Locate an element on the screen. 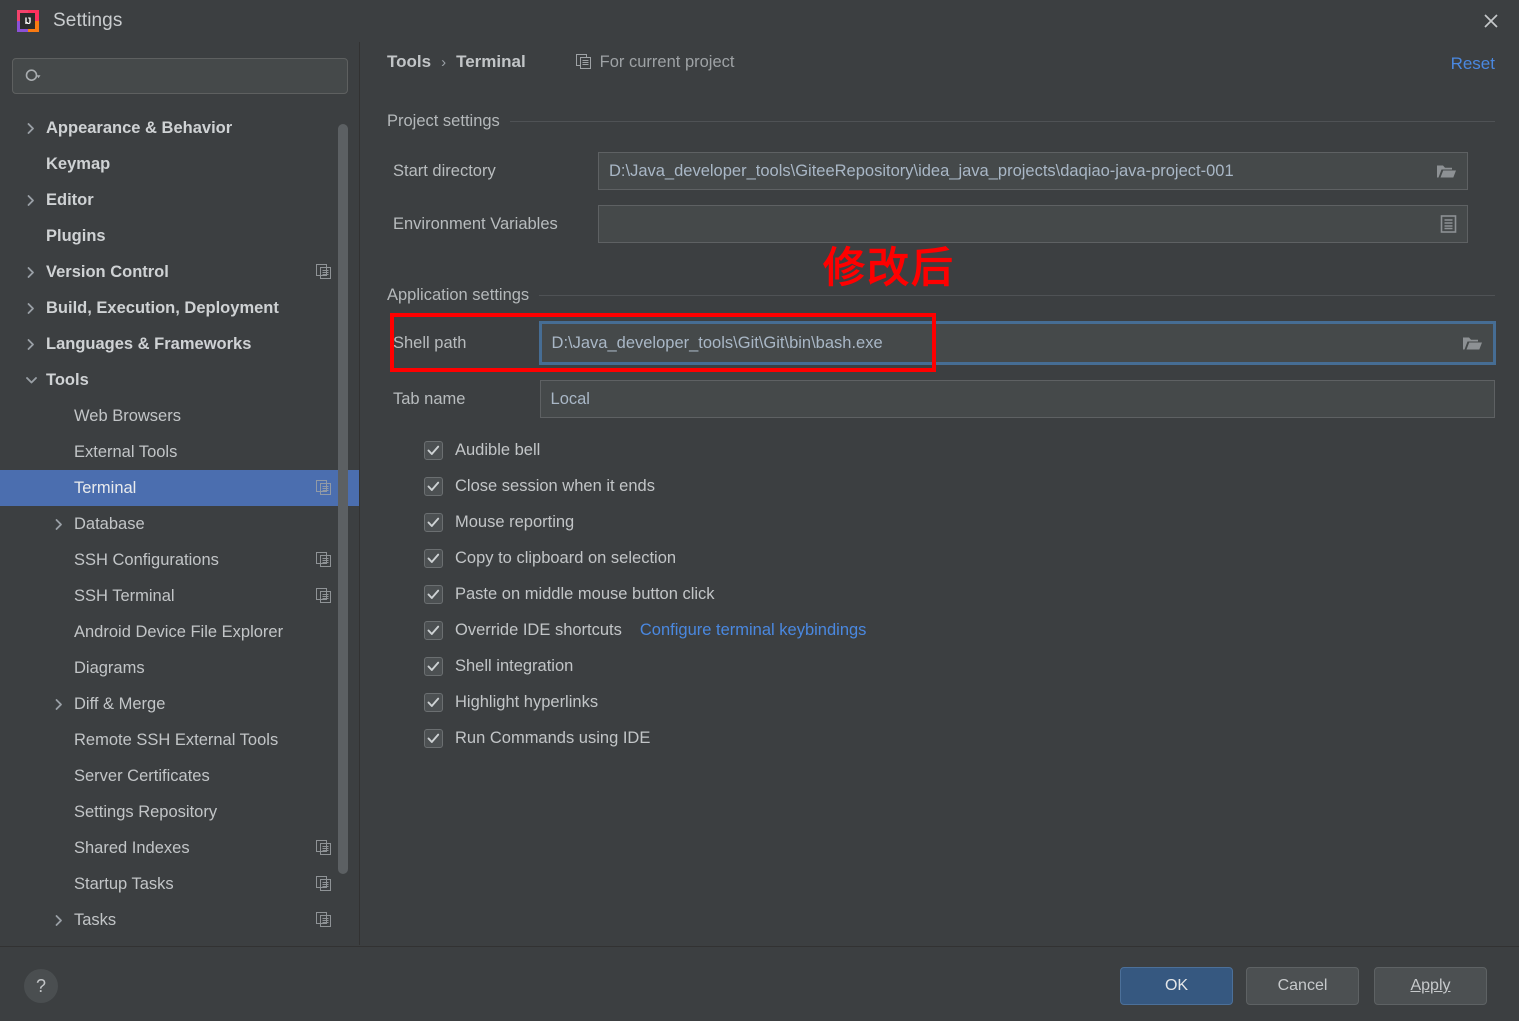 The image size is (1519, 1021). sidebar-item-startup-tasks: Startup Tasks is located at coordinates (180, 884).